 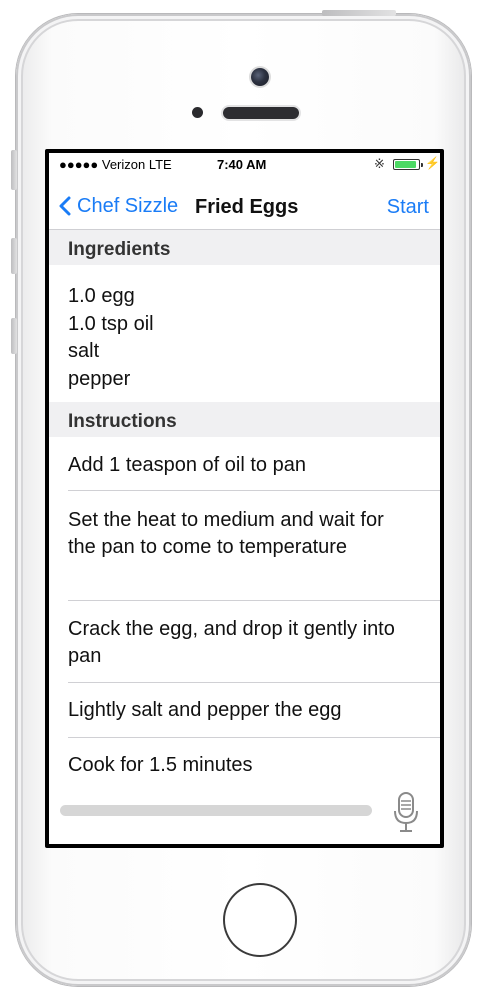 I want to click on instruction-step: Cook for 1.5 minutes, so click(x=254, y=765).